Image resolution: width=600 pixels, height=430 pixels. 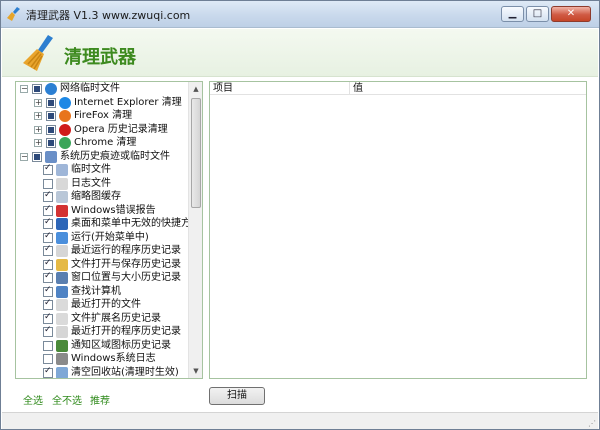 I want to click on title-bar: 清理武器 V1.3 www.zwuqi.com ▁ □ ✕, so click(x=300, y=14).